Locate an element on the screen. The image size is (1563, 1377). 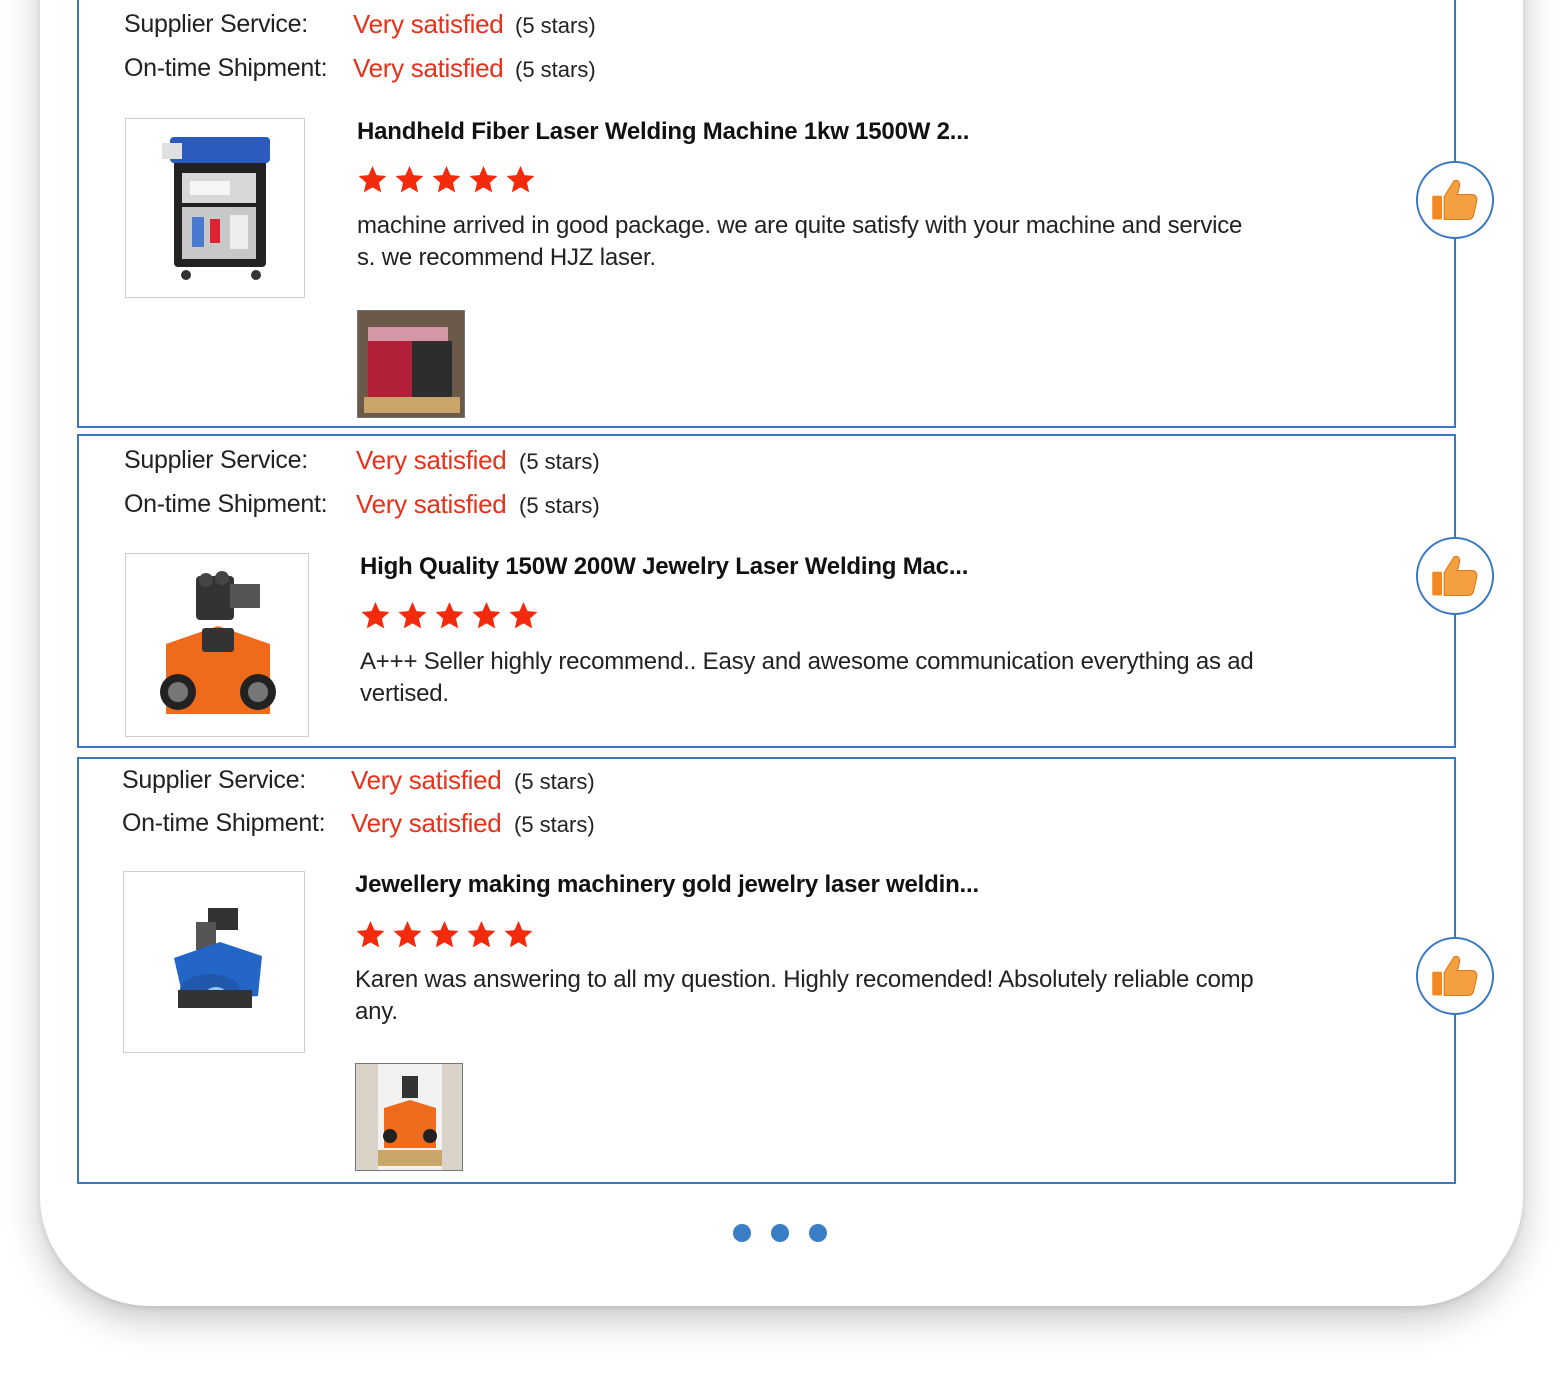
pagination-dots is located at coordinates (780, 1233).